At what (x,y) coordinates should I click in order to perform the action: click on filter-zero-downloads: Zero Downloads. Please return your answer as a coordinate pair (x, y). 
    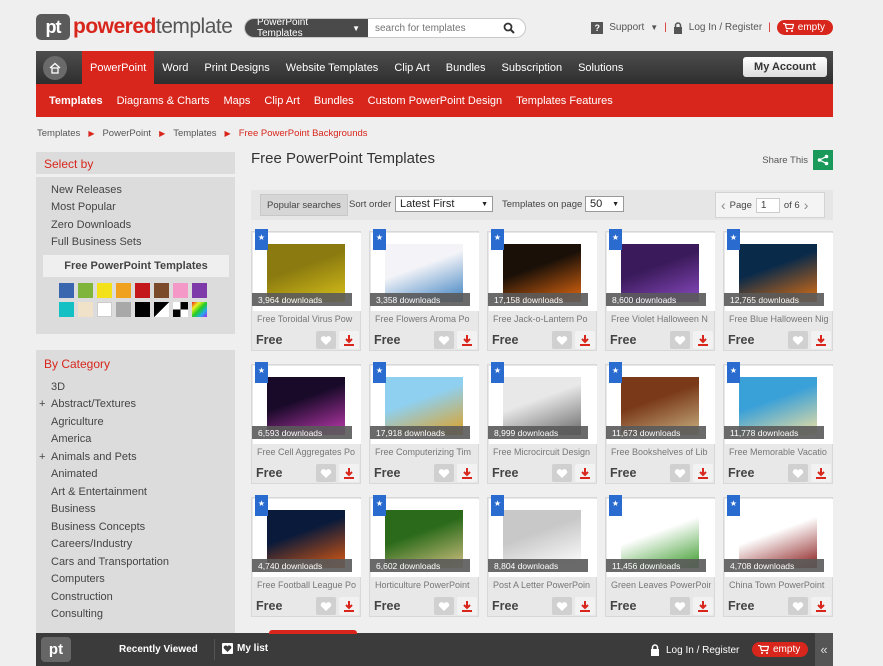
    Looking at the image, I should click on (135, 225).